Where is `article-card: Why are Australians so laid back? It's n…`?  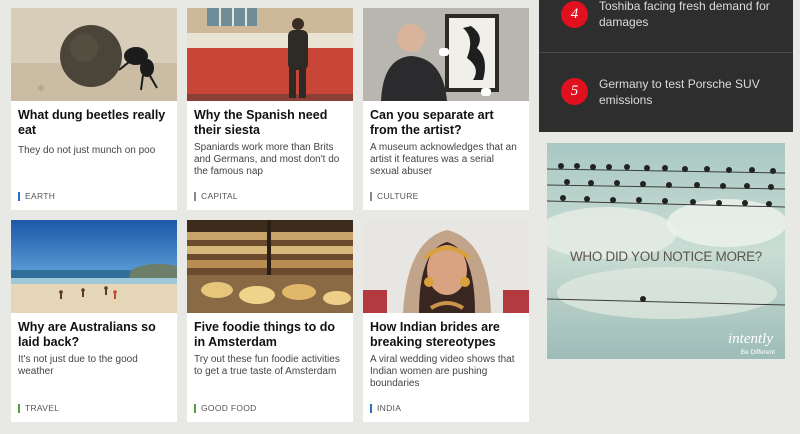
article-card: Why are Australians so laid back? It's n… is located at coordinates (94, 321).